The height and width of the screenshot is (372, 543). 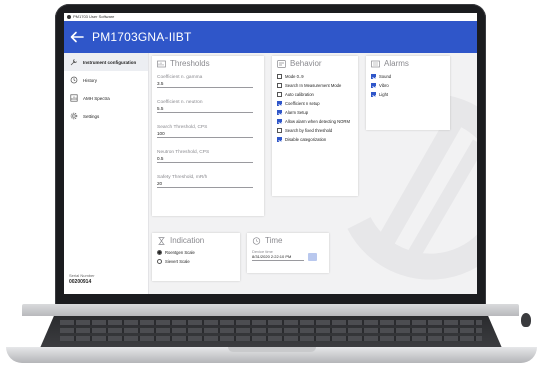 I want to click on clock-icon, so click(x=256, y=240).